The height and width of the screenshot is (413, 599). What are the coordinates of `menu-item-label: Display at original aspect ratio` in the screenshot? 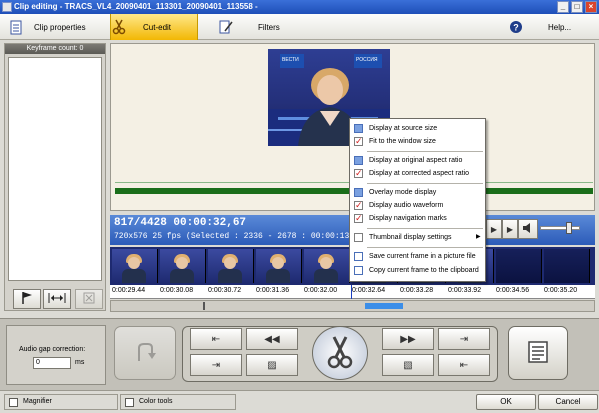 It's located at (416, 160).